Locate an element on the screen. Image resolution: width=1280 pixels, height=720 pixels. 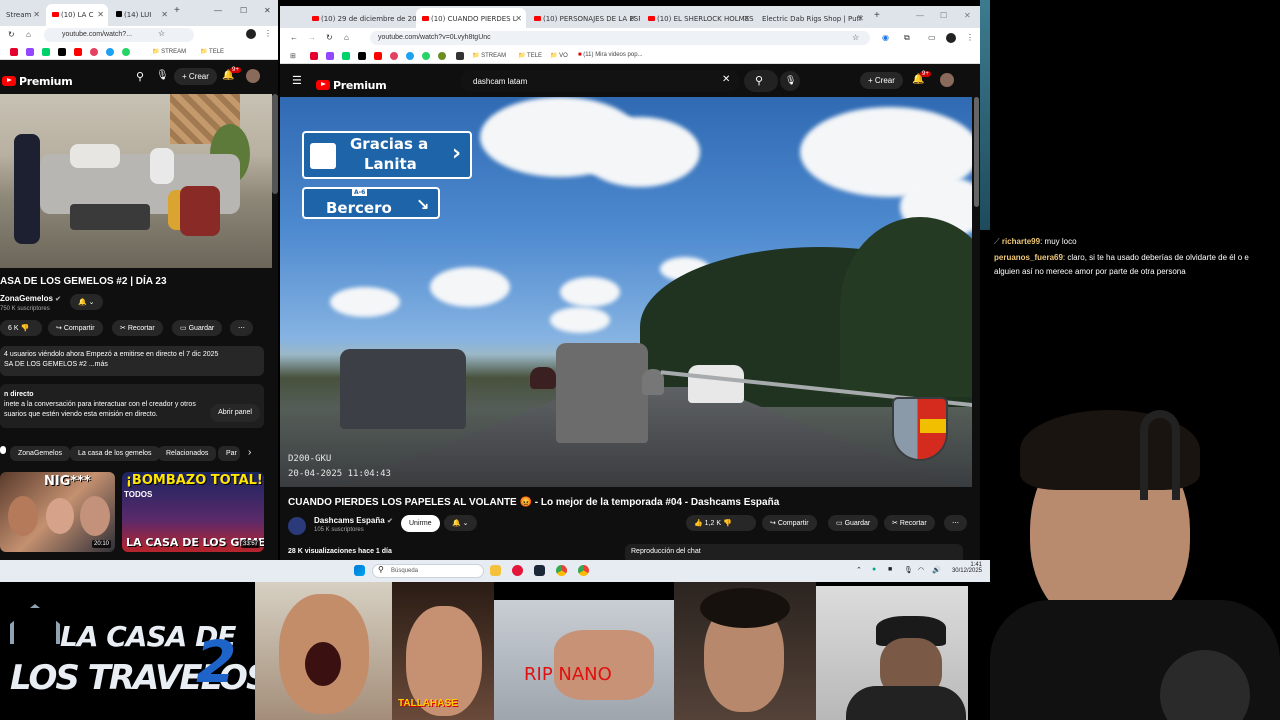
clear-search-icon: ✕ is located at coordinates (726, 79).